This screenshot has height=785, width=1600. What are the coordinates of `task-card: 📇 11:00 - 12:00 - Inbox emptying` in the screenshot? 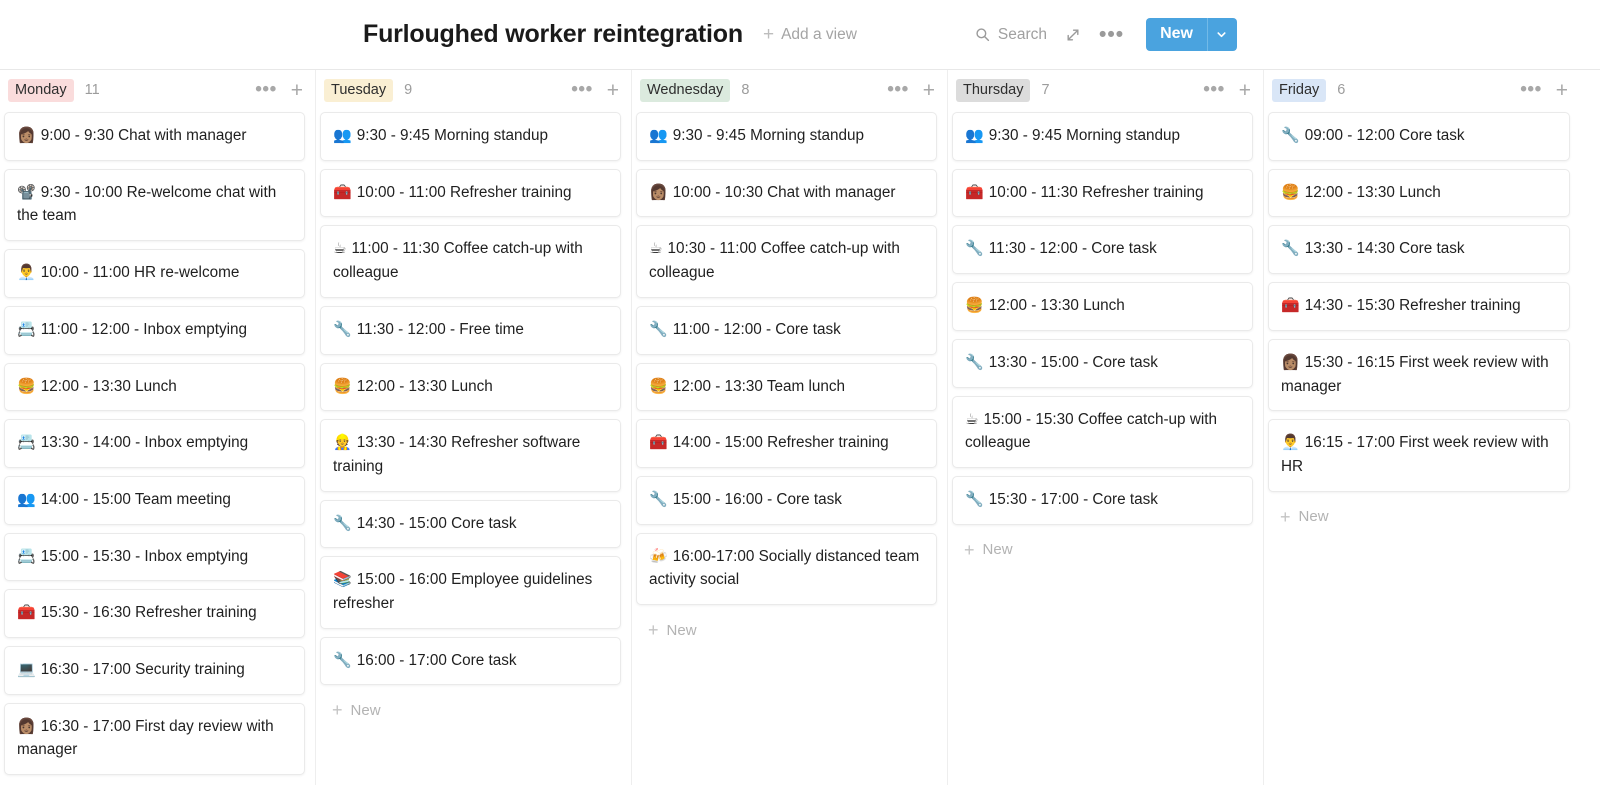 It's located at (154, 330).